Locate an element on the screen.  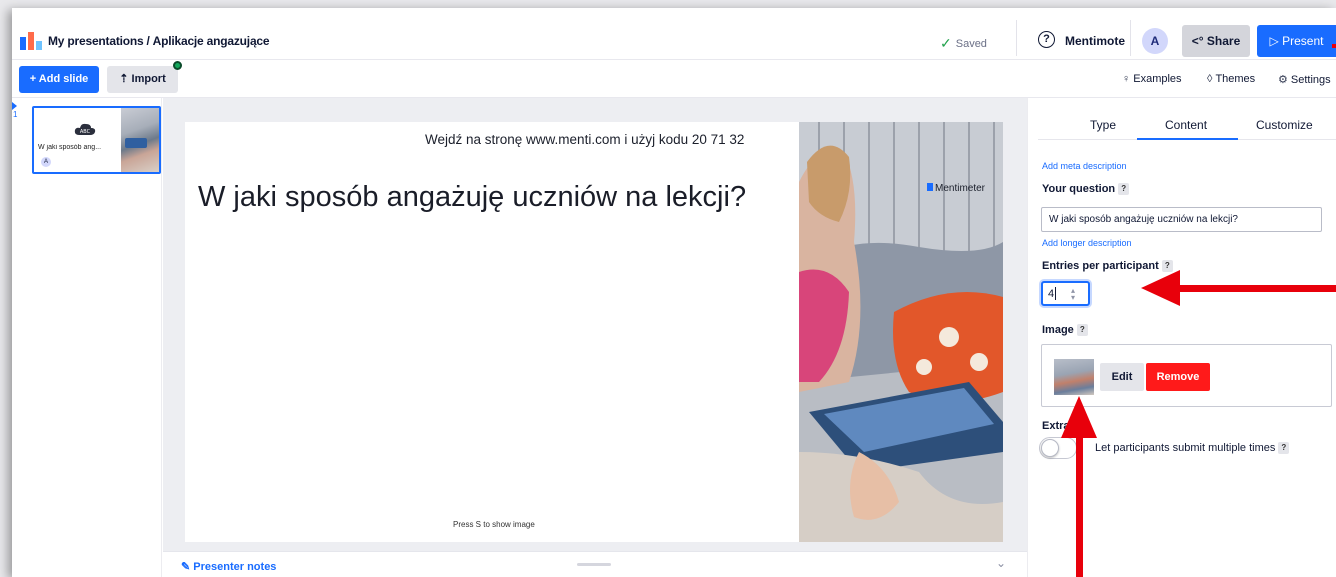
themes-link: ◊ Themes is located at coordinates (1231, 79).